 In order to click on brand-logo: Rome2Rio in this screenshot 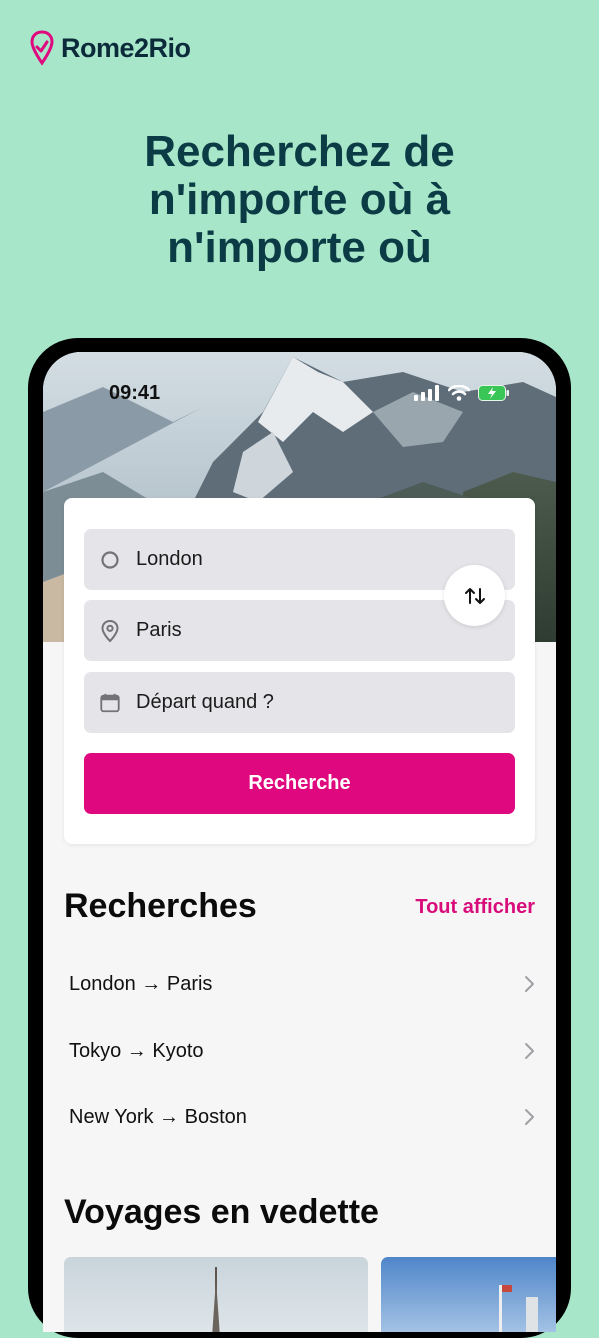, I will do `click(110, 48)`.